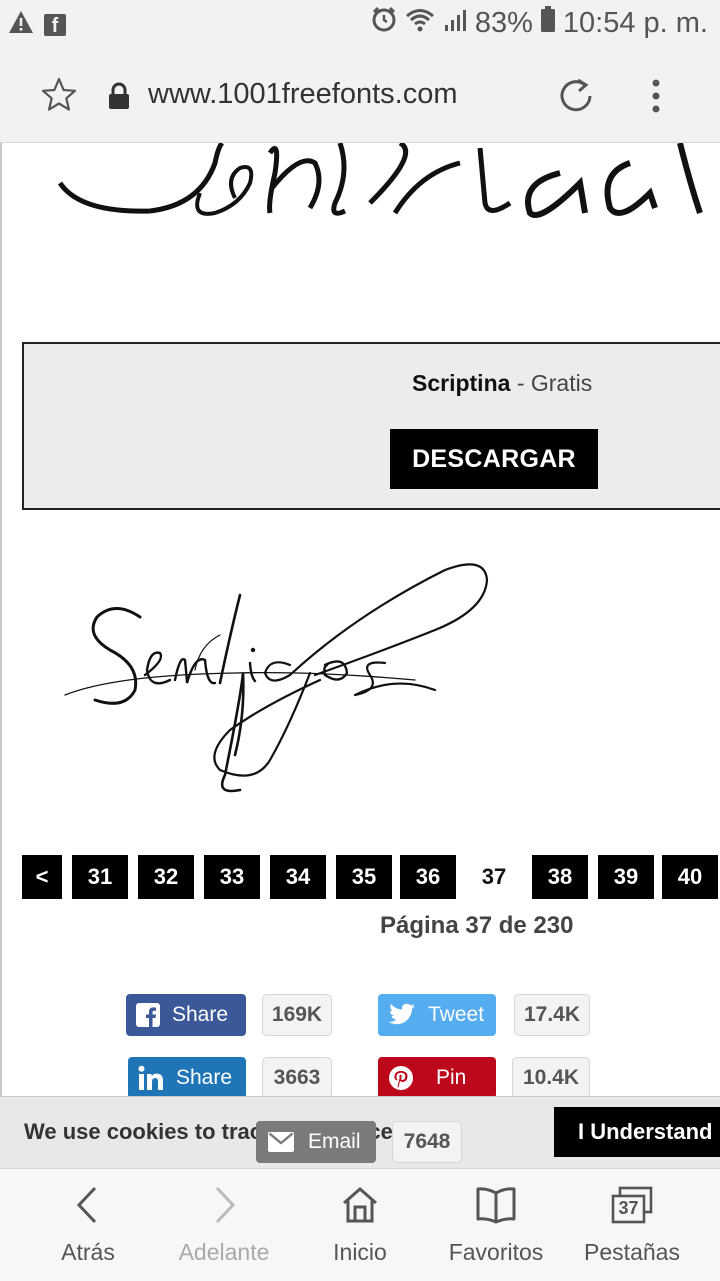 Image resolution: width=720 pixels, height=1281 pixels. What do you see at coordinates (554, 383) in the screenshot?
I see `font-license: - Gratis` at bounding box center [554, 383].